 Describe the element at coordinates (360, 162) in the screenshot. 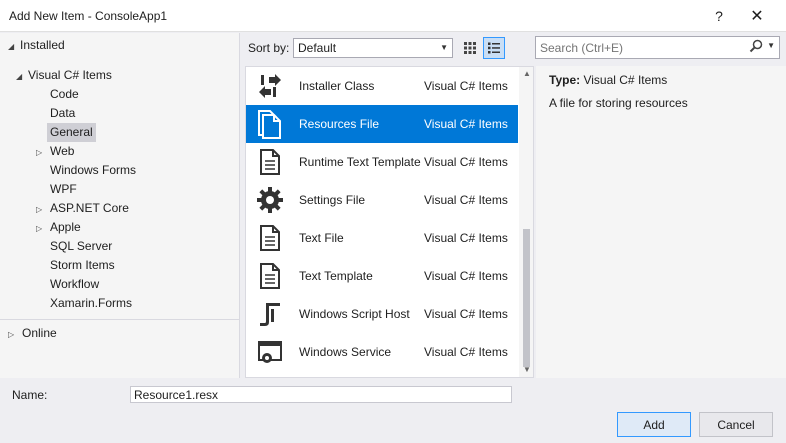

I see `item-name: Runtime Text Template` at that location.